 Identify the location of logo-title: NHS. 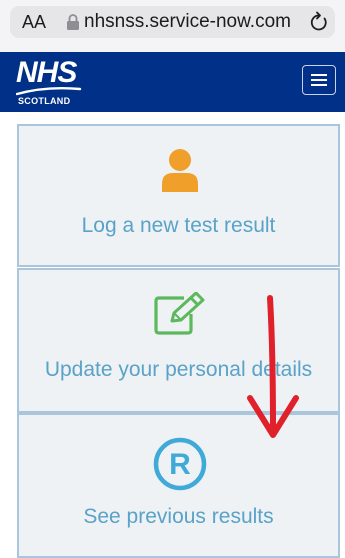
(46, 72).